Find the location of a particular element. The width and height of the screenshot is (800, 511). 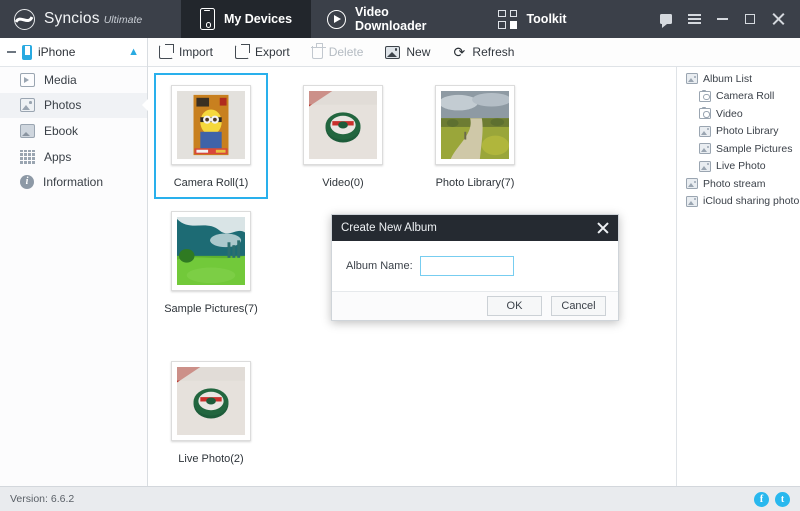

export-label: Export is located at coordinates (272, 52).